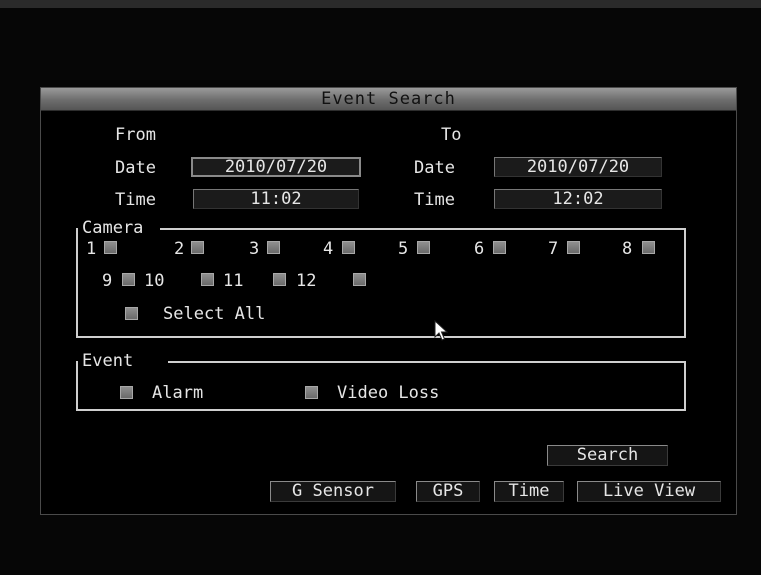 This screenshot has height=575, width=761. Describe the element at coordinates (131, 313) in the screenshot. I see `select-all-checkbox` at that location.